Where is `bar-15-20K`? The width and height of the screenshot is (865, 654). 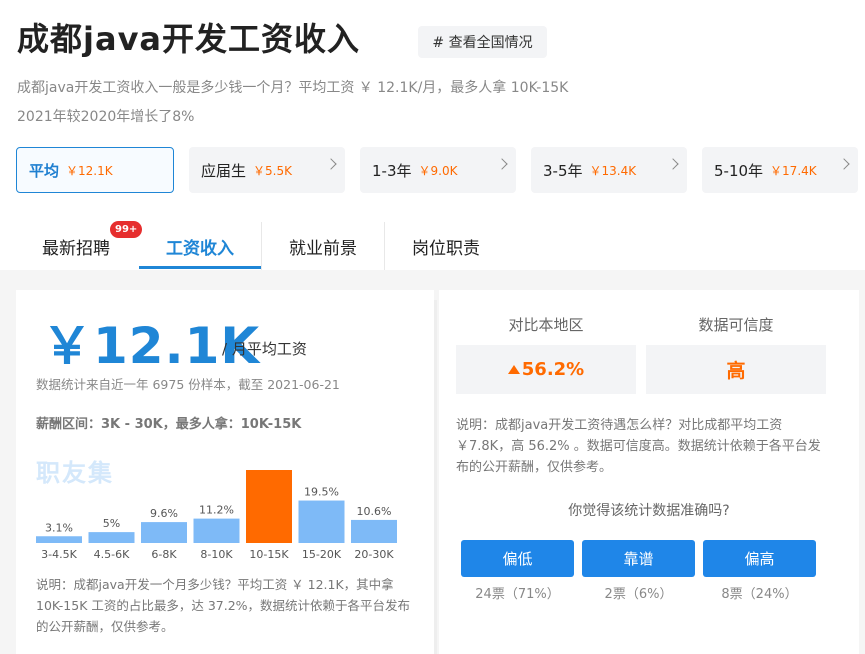 bar-15-20K is located at coordinates (321, 521).